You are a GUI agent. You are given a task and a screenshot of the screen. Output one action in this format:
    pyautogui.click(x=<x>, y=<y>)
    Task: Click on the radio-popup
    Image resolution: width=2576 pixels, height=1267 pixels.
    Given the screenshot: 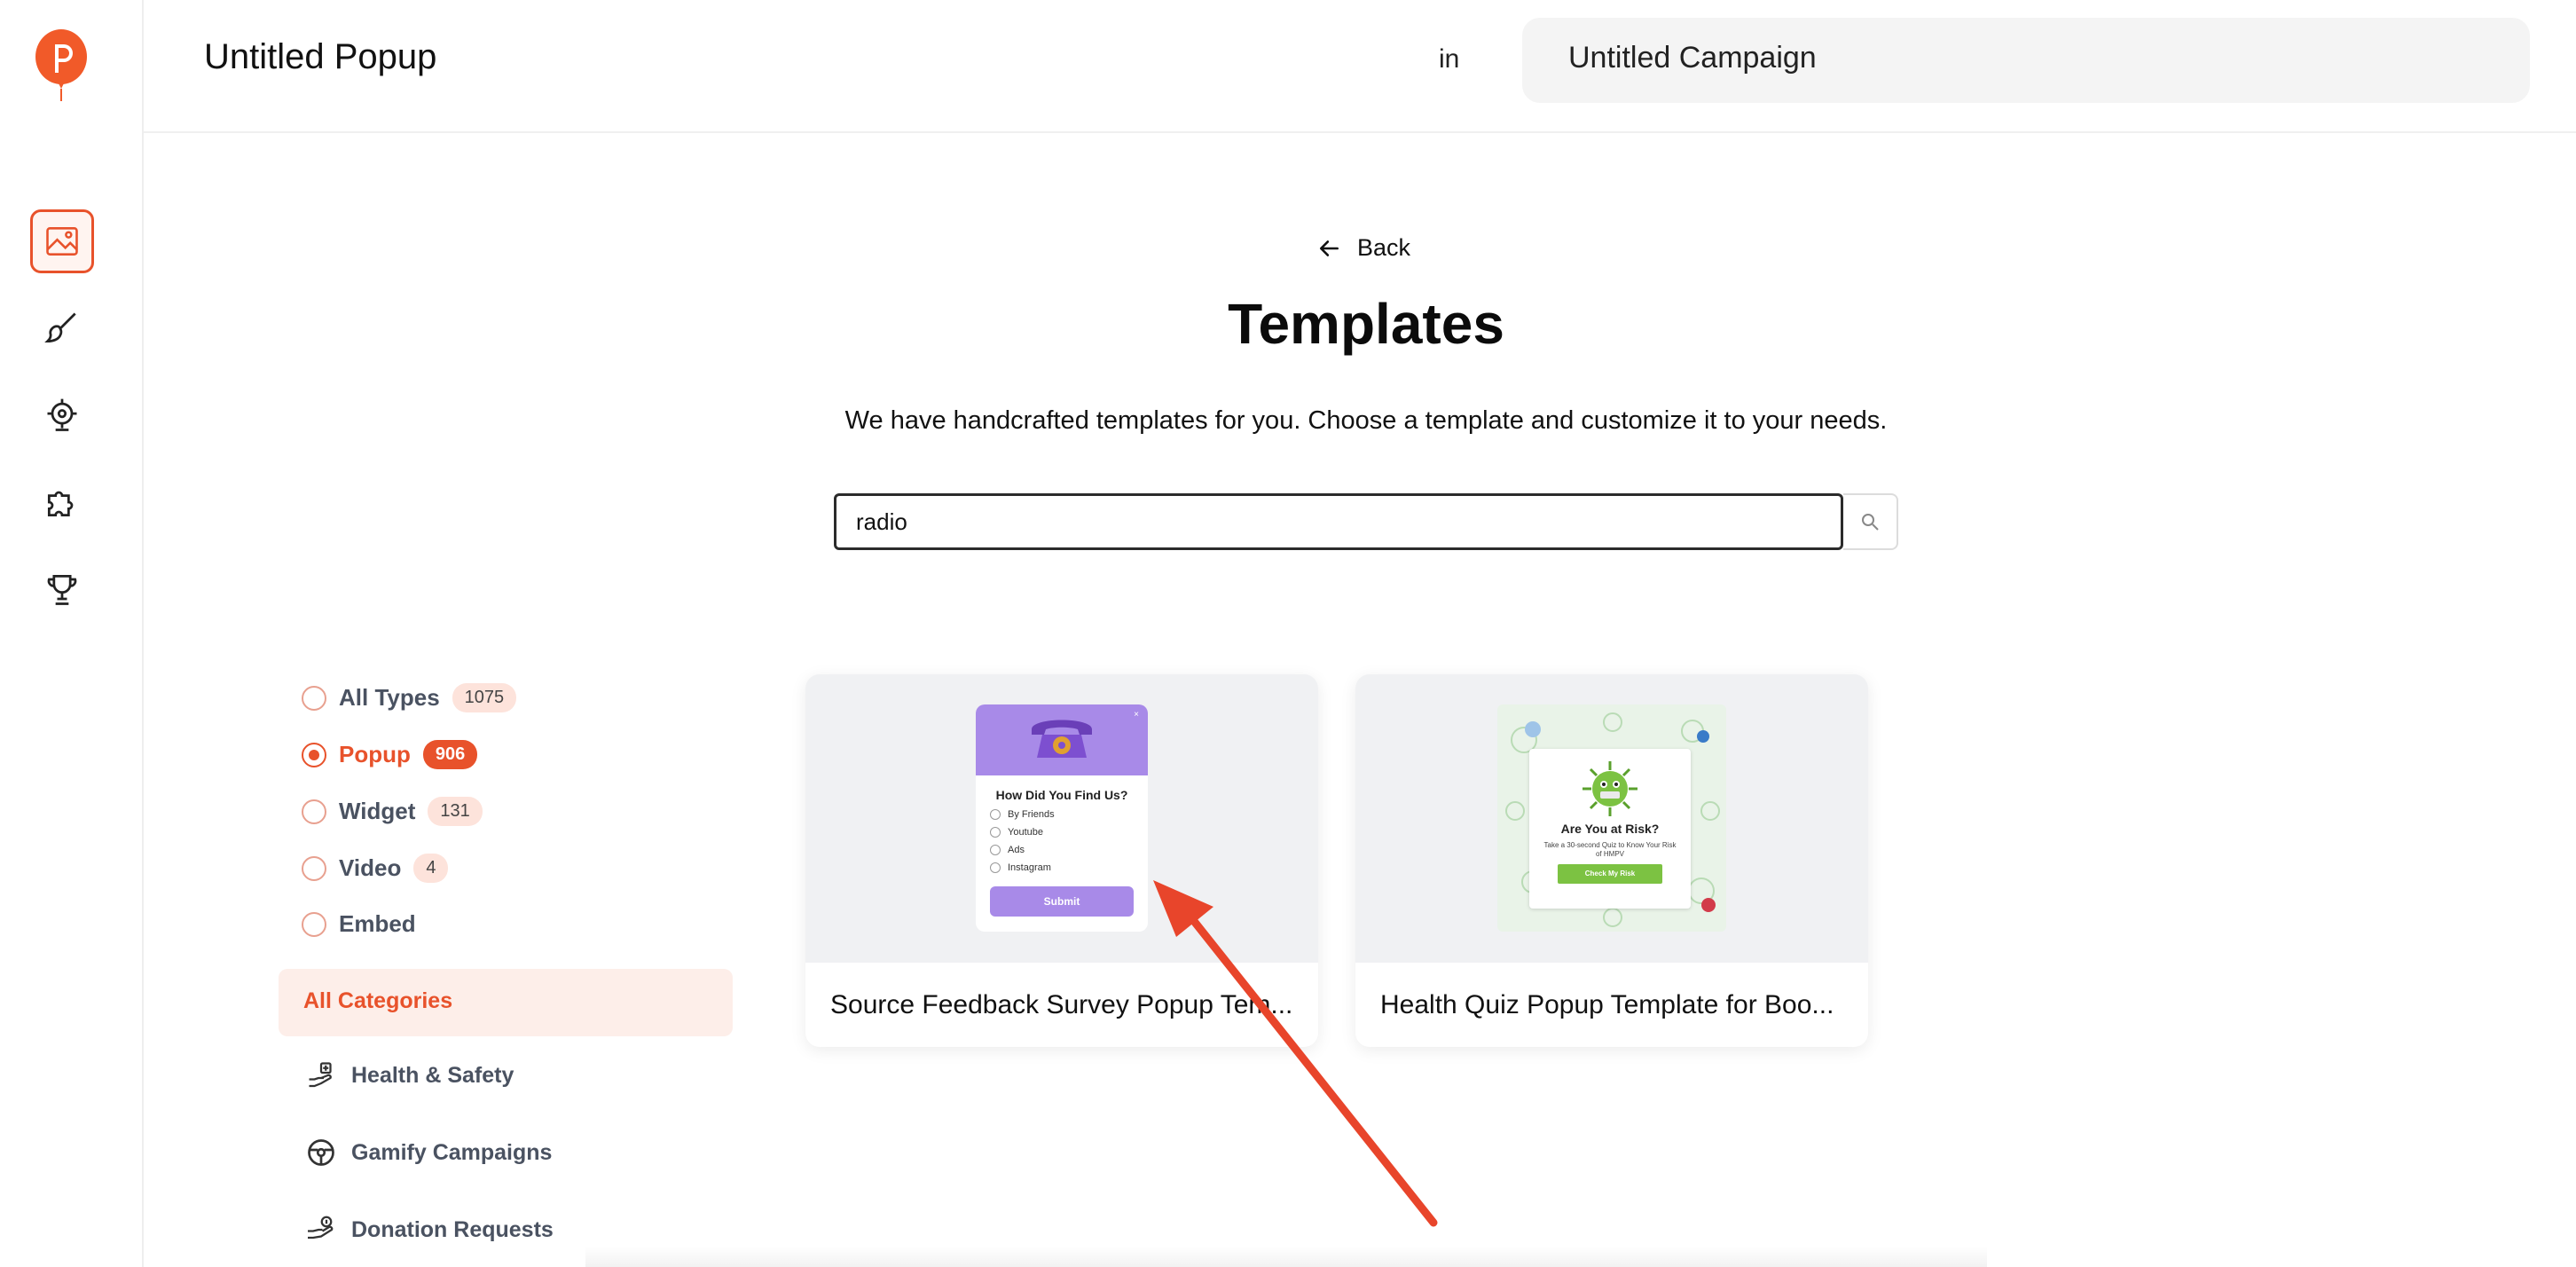 What is the action you would take?
    pyautogui.click(x=314, y=754)
    